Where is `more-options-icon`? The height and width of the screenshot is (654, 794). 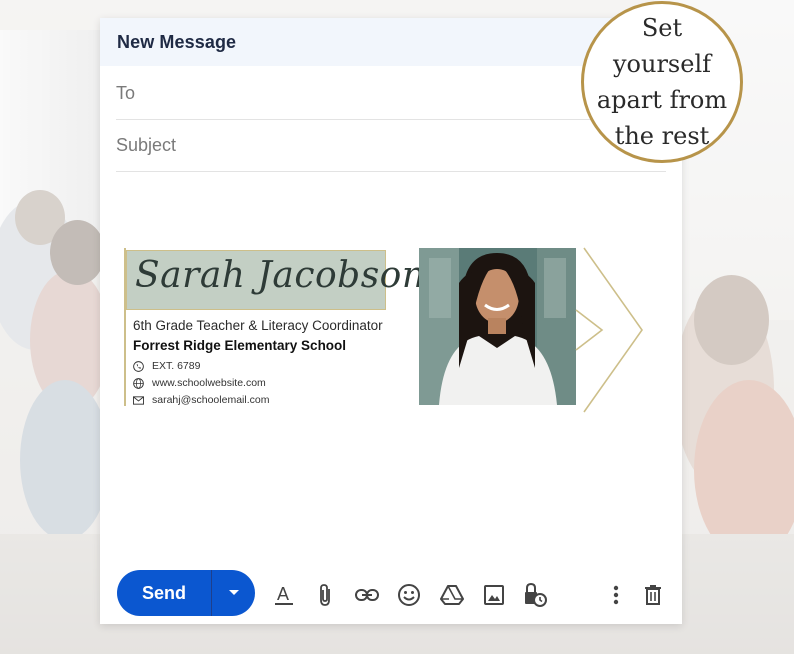
more-options-icon is located at coordinates (616, 595).